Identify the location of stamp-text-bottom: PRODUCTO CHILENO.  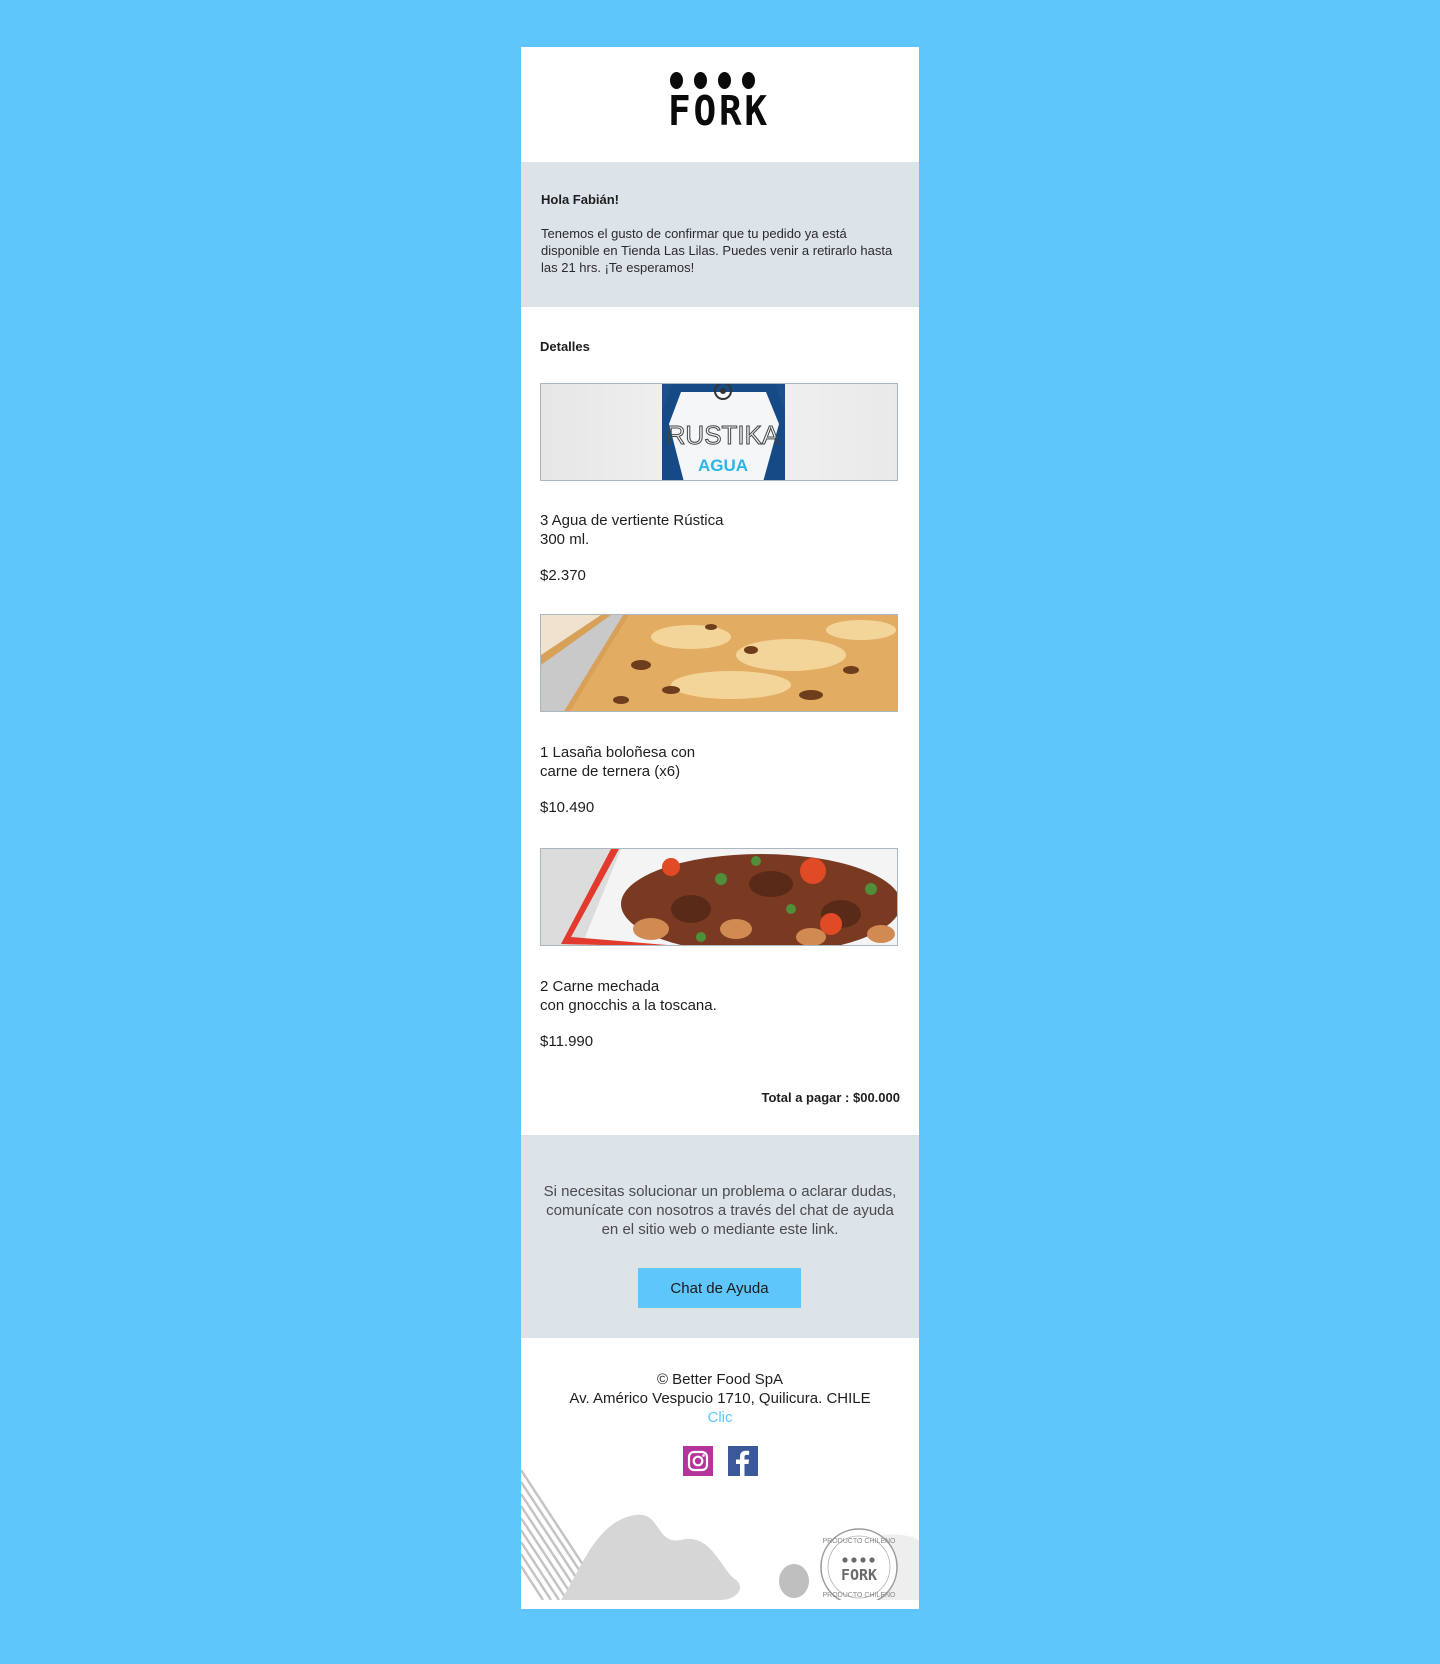
(860, 1595).